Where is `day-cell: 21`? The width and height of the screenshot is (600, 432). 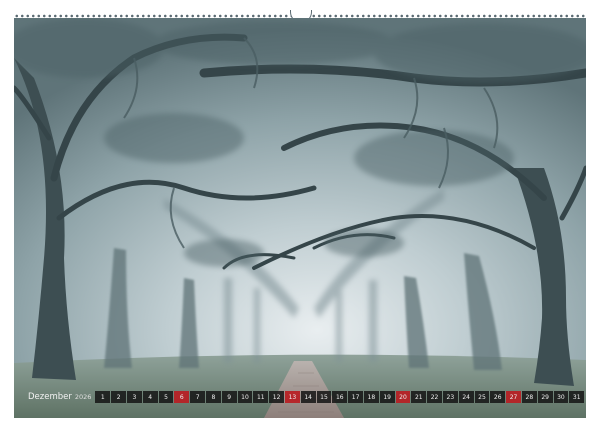
day-cell: 21 is located at coordinates (419, 397).